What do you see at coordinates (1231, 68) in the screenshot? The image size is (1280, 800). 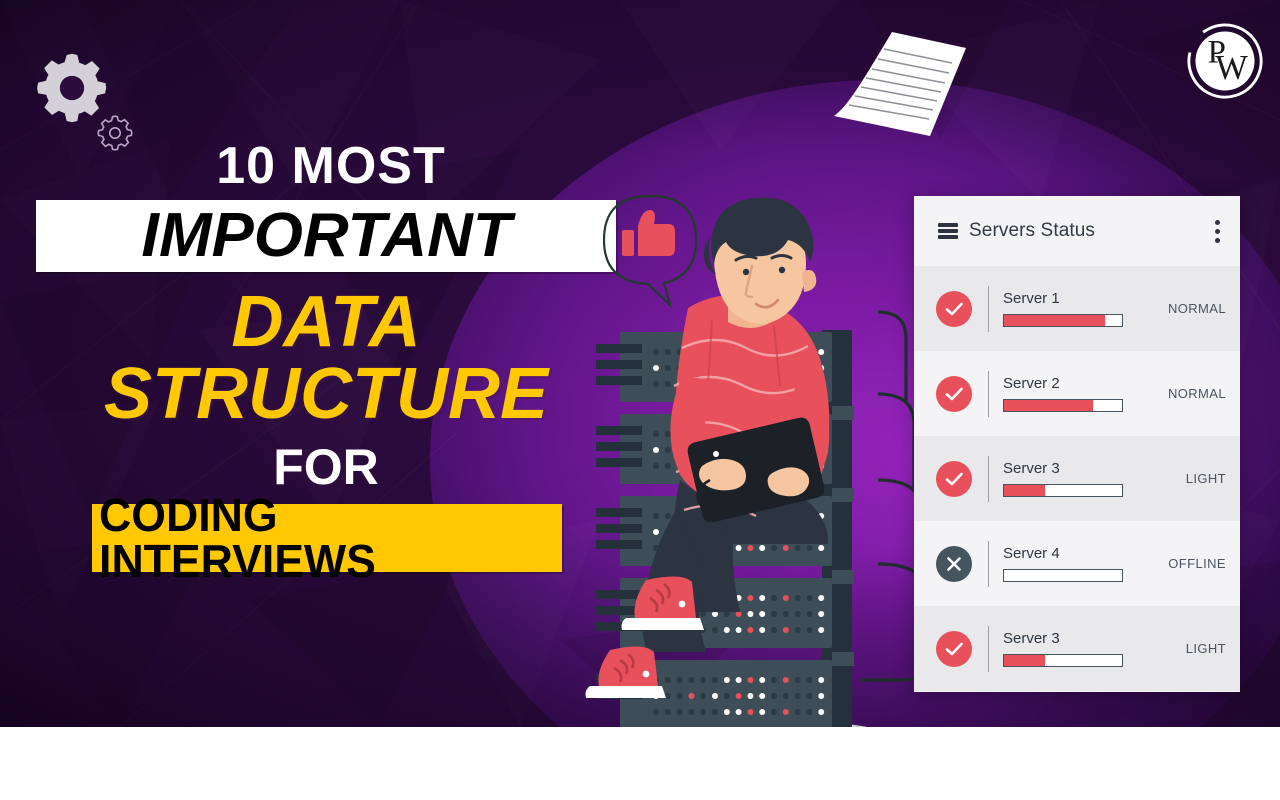 I see `logo-letter-w: W` at bounding box center [1231, 68].